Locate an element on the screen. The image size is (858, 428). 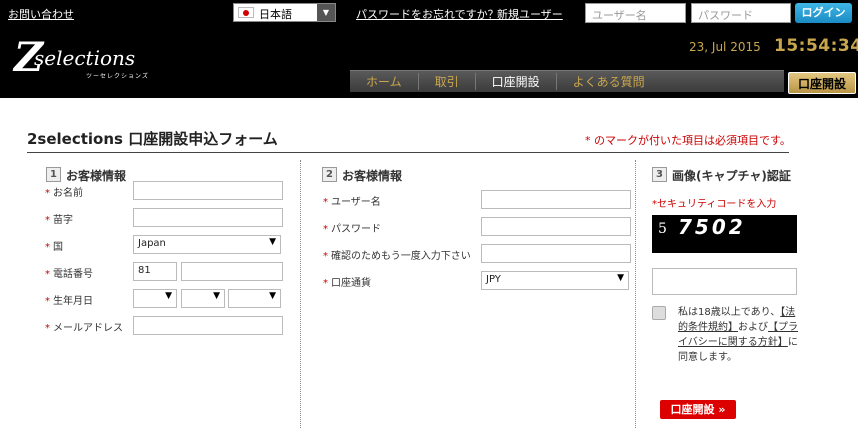
forgot-password-link: パスワードをお忘れですか？ is located at coordinates (427, 14).